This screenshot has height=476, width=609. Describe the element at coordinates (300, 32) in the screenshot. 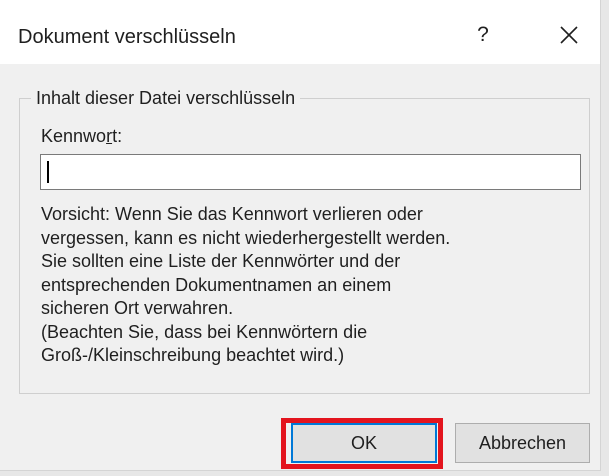

I see `title-bar: Dokument verschlüsseln ?` at that location.